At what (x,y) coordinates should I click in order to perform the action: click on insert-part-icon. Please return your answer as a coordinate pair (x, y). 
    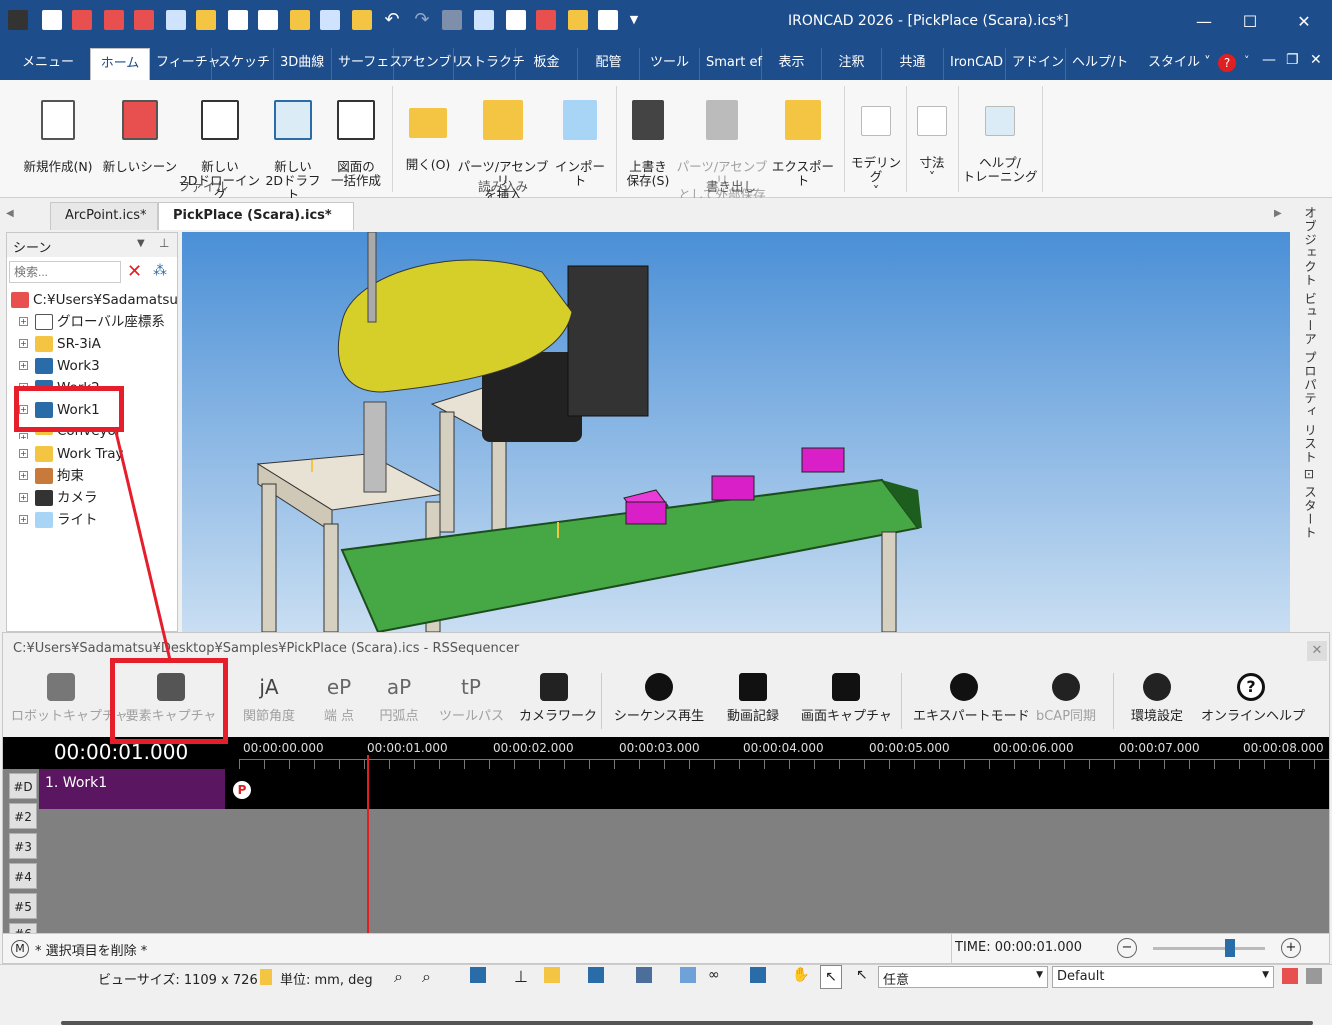
    Looking at the image, I should click on (300, 20).